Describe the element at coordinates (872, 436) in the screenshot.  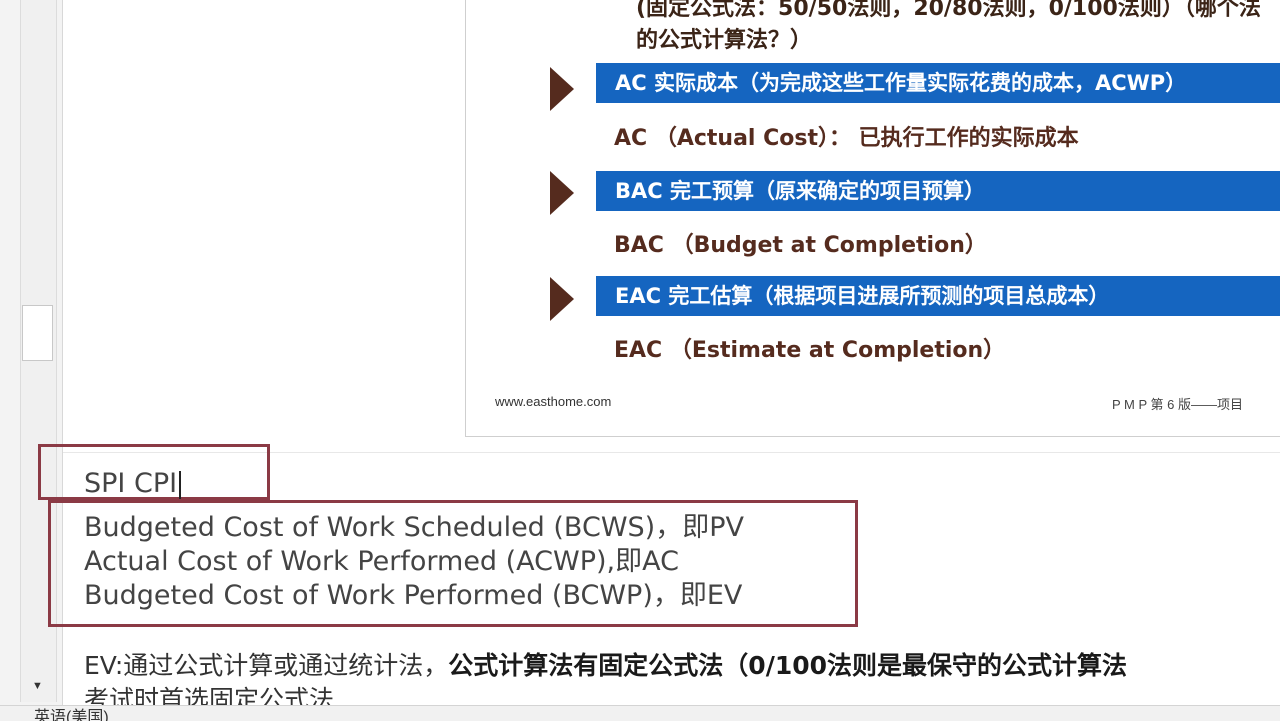
I see `slide-bottom-edge` at that location.